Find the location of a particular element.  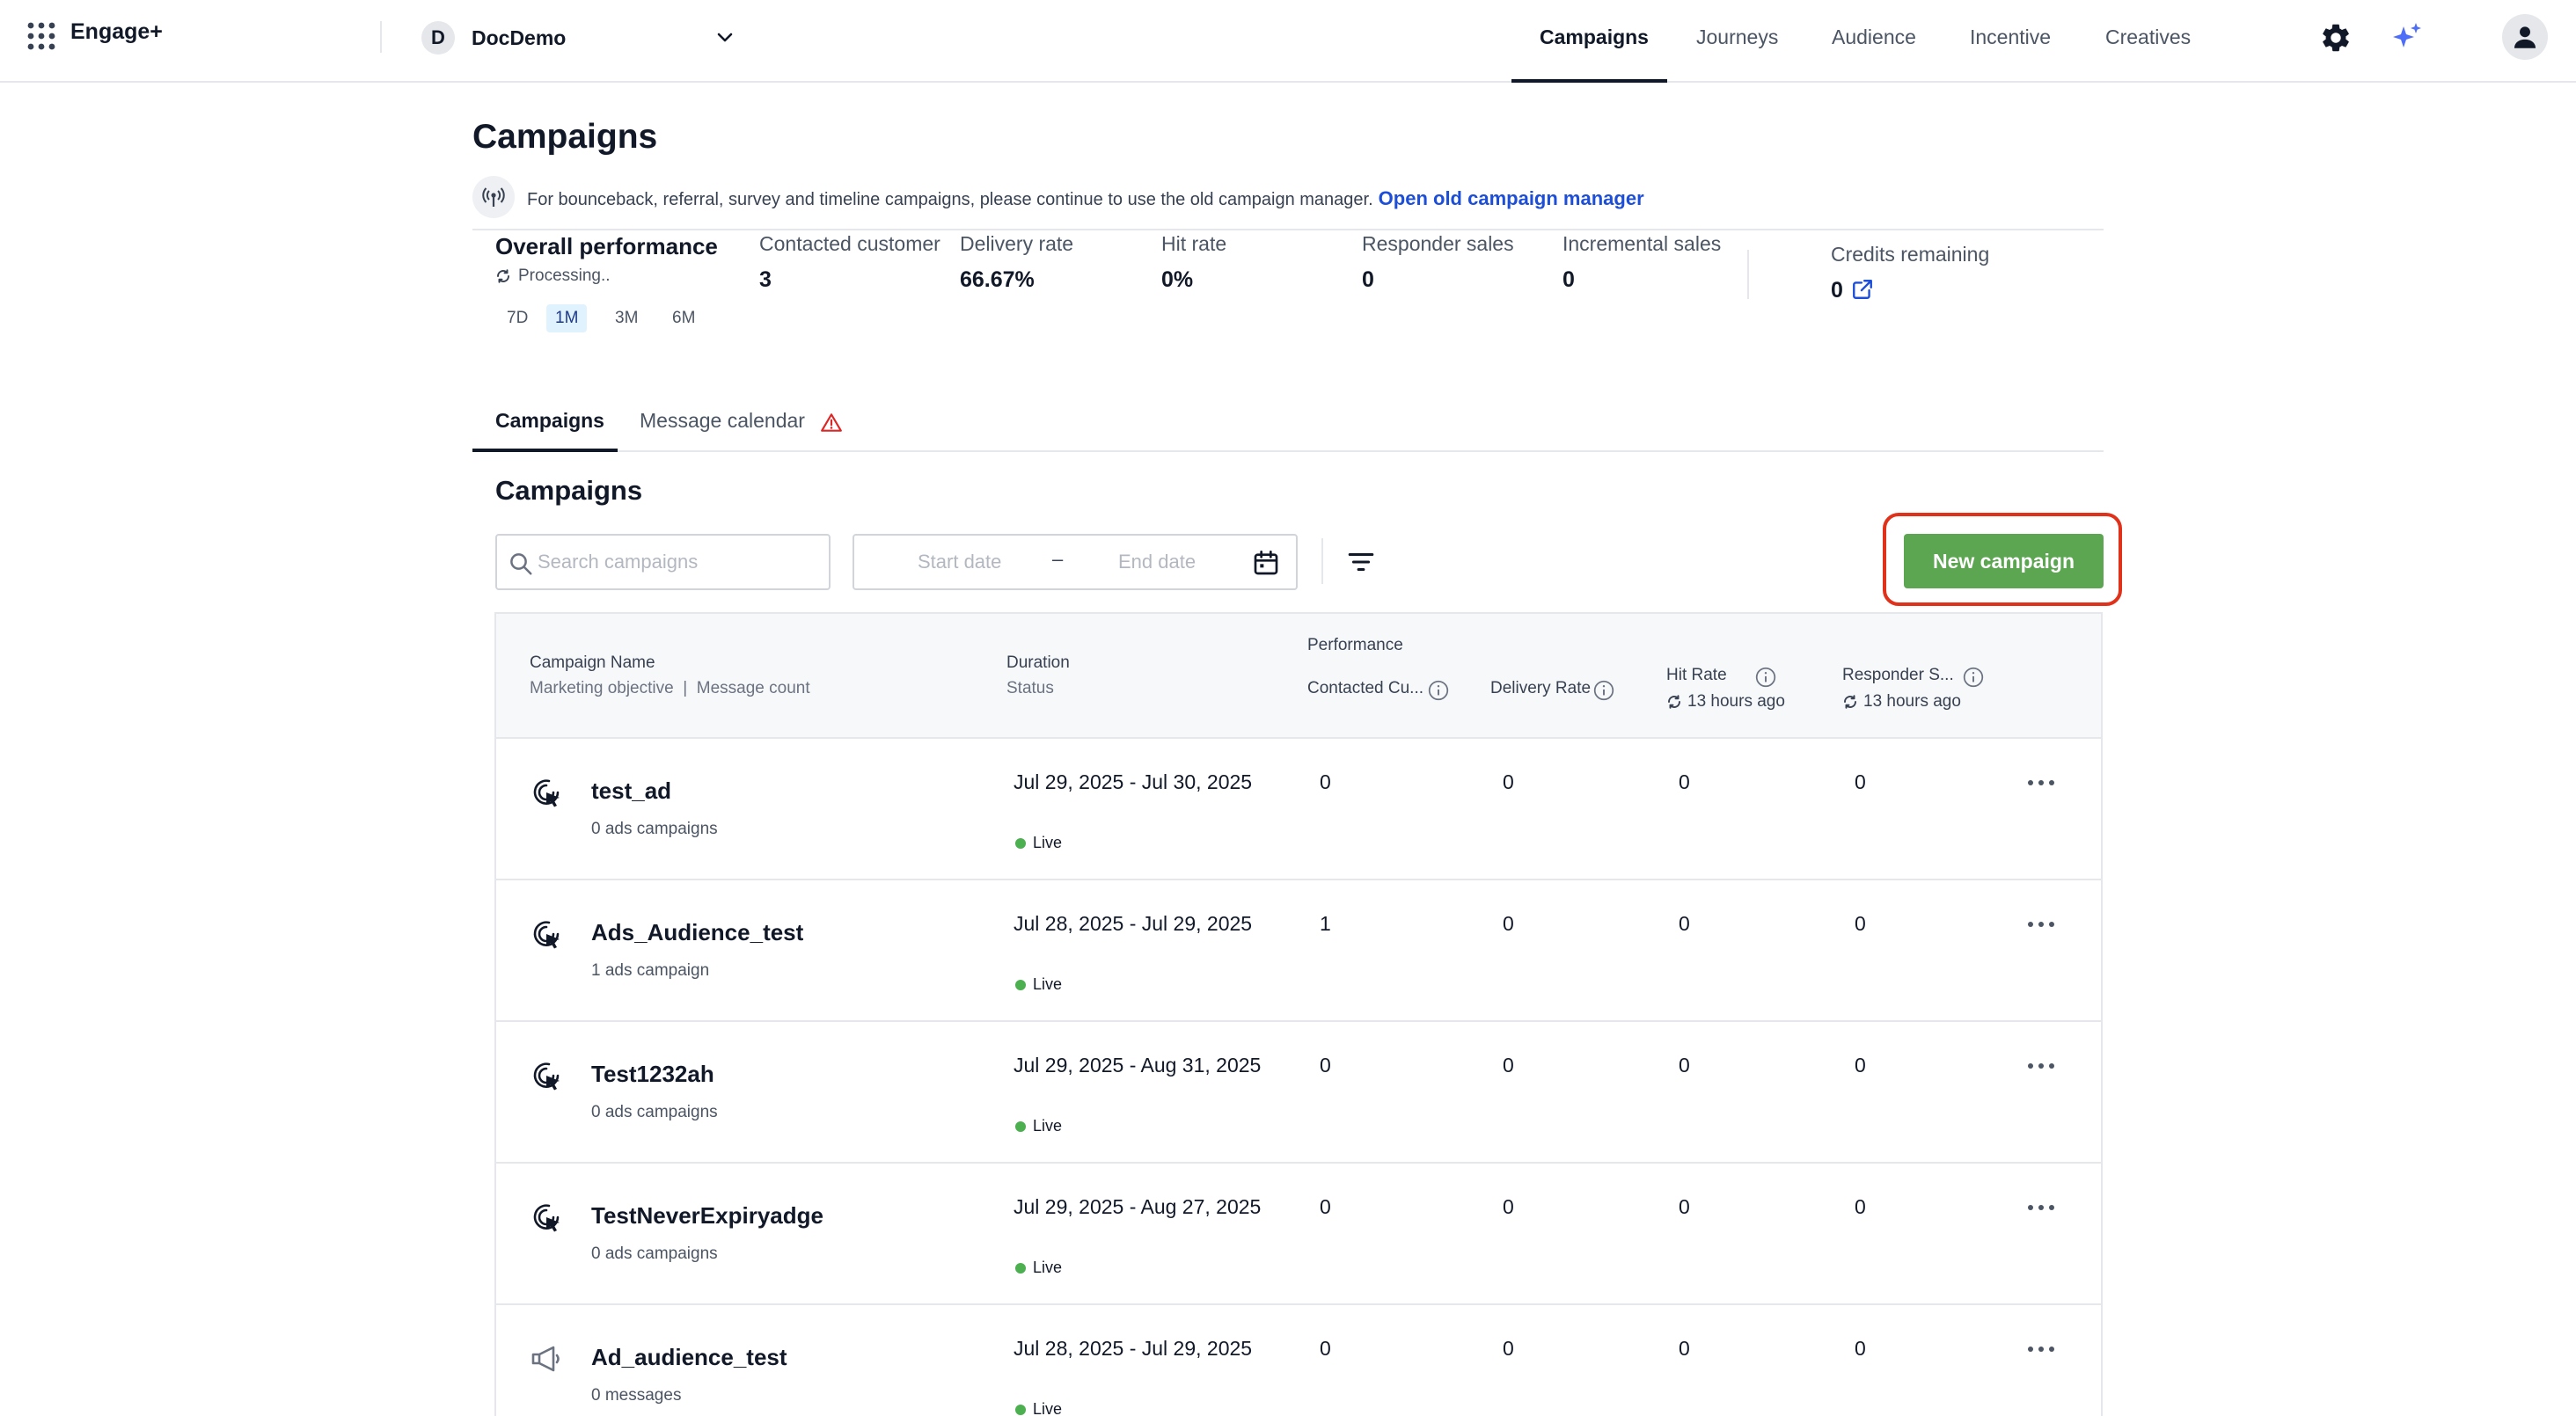

megaphone-icon is located at coordinates (546, 1359).